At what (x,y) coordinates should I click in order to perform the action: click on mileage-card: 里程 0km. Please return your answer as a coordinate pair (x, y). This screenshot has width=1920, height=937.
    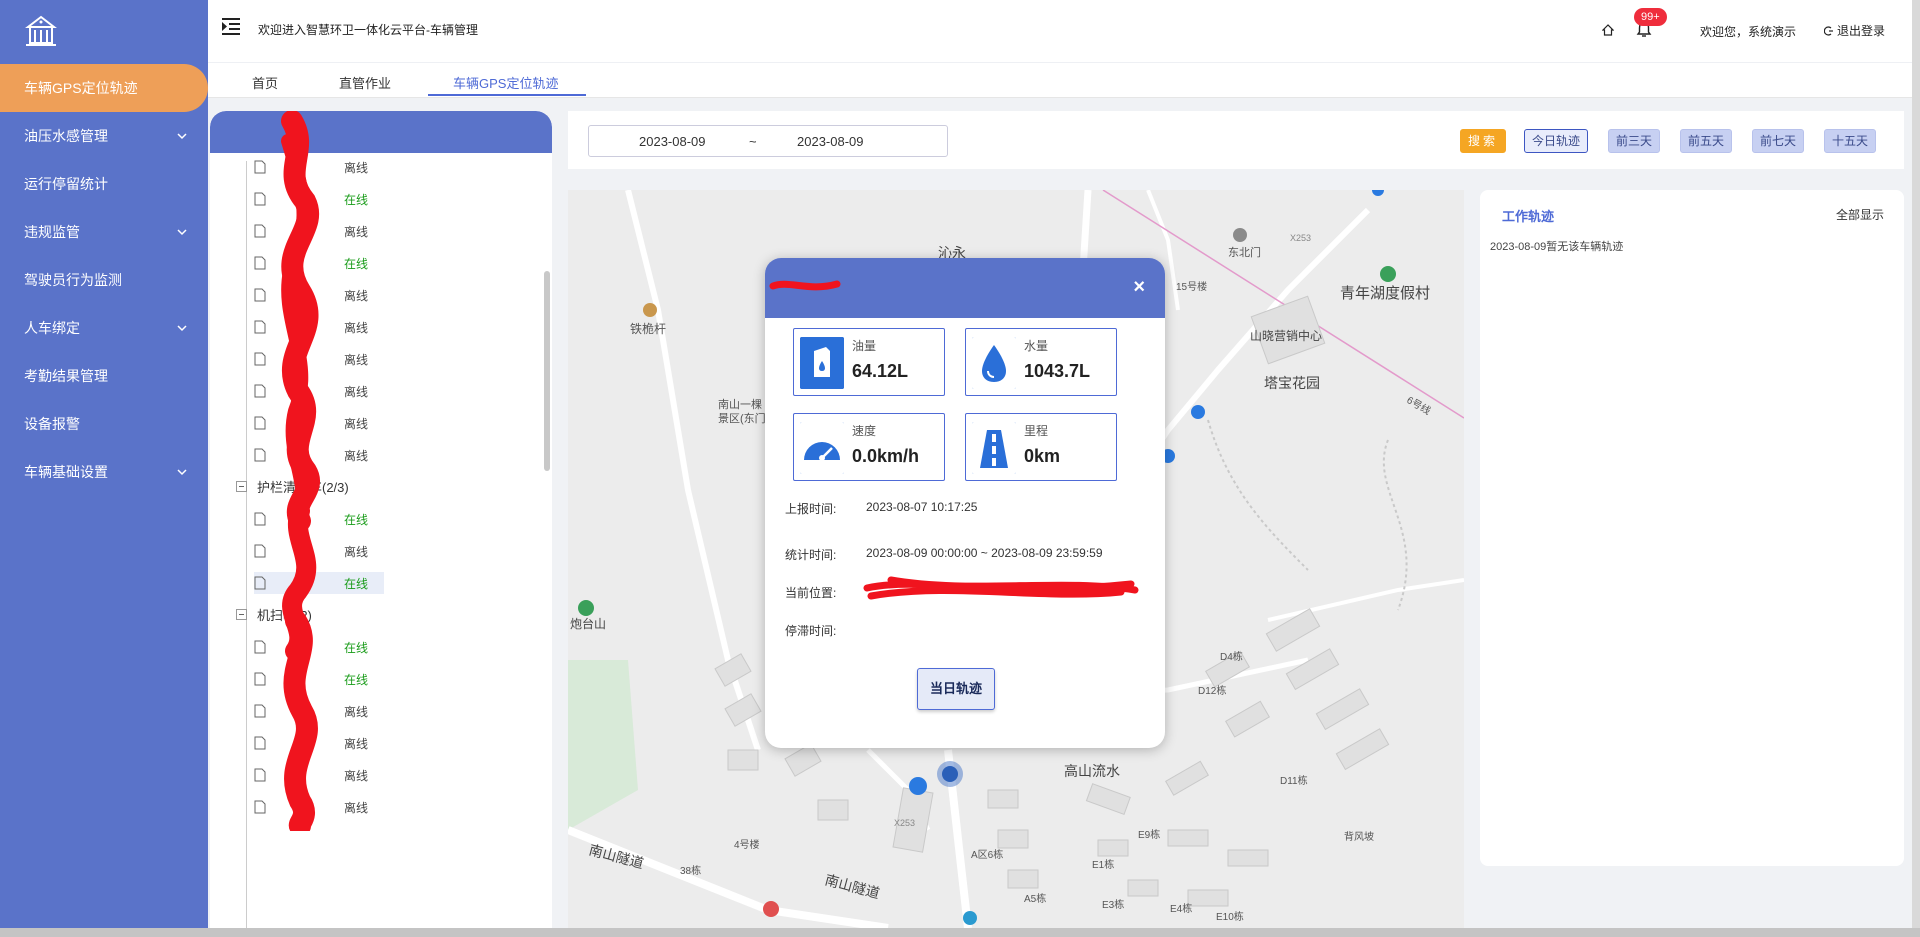
    Looking at the image, I should click on (1041, 447).